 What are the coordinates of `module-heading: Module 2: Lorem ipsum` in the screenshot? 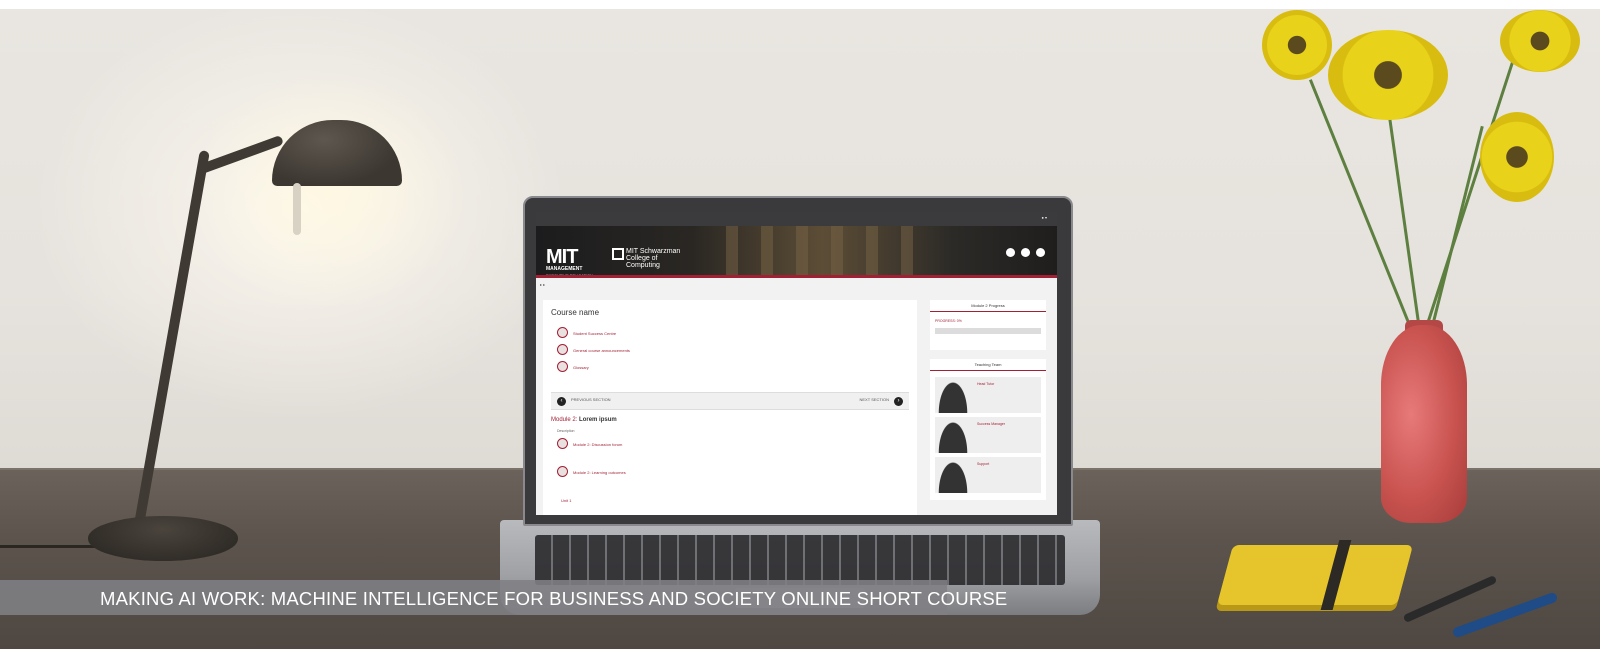 It's located at (584, 420).